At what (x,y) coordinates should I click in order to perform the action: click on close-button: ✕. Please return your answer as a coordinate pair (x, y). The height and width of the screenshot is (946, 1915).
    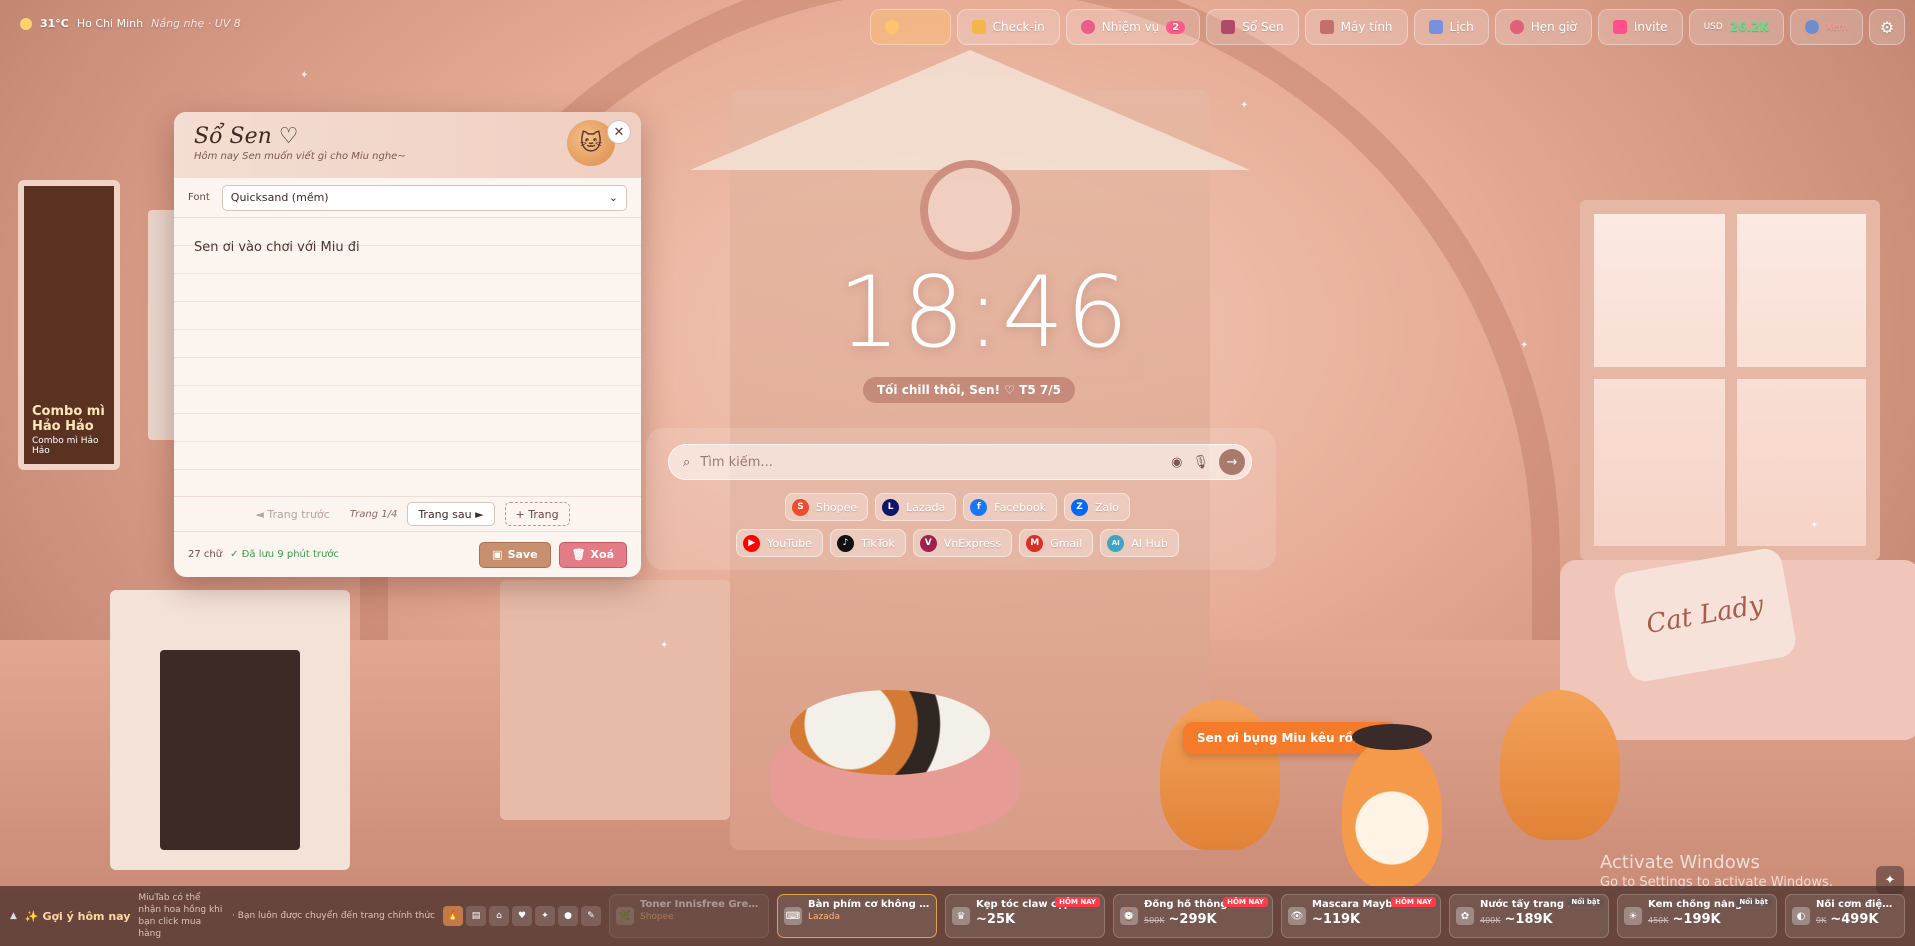
    Looking at the image, I should click on (619, 132).